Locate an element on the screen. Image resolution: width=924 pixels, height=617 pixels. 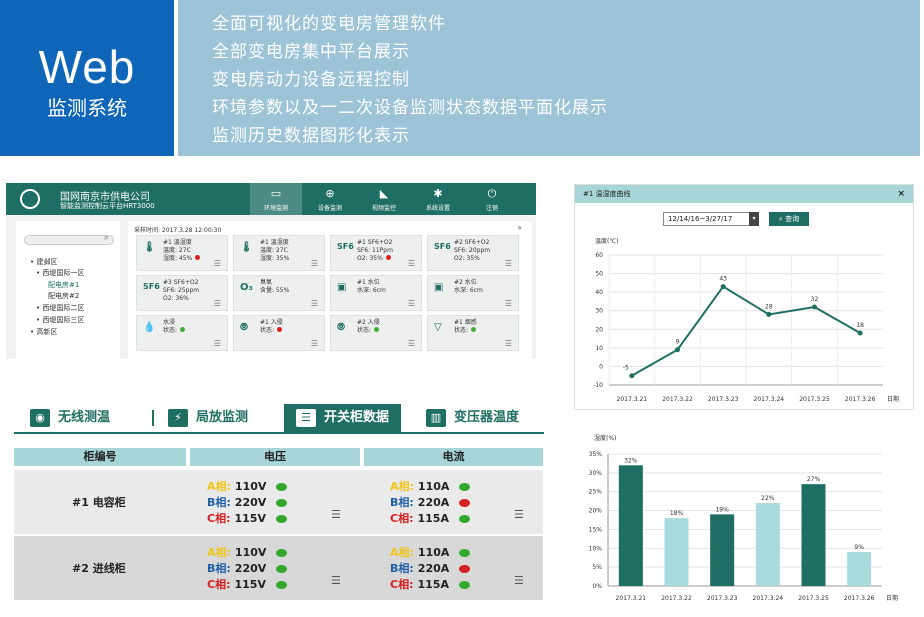
tab-2: ☰ 开关柜数据 is located at coordinates (343, 418).